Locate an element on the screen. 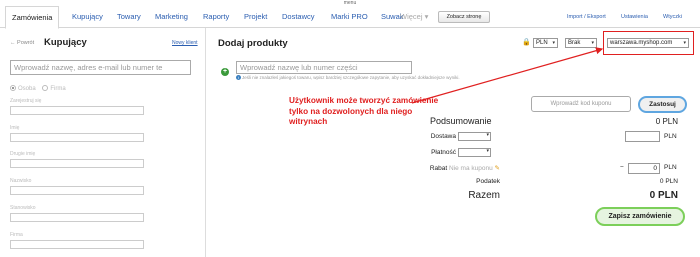 The width and height of the screenshot is (700, 257). discount-input: 0 is located at coordinates (644, 168).